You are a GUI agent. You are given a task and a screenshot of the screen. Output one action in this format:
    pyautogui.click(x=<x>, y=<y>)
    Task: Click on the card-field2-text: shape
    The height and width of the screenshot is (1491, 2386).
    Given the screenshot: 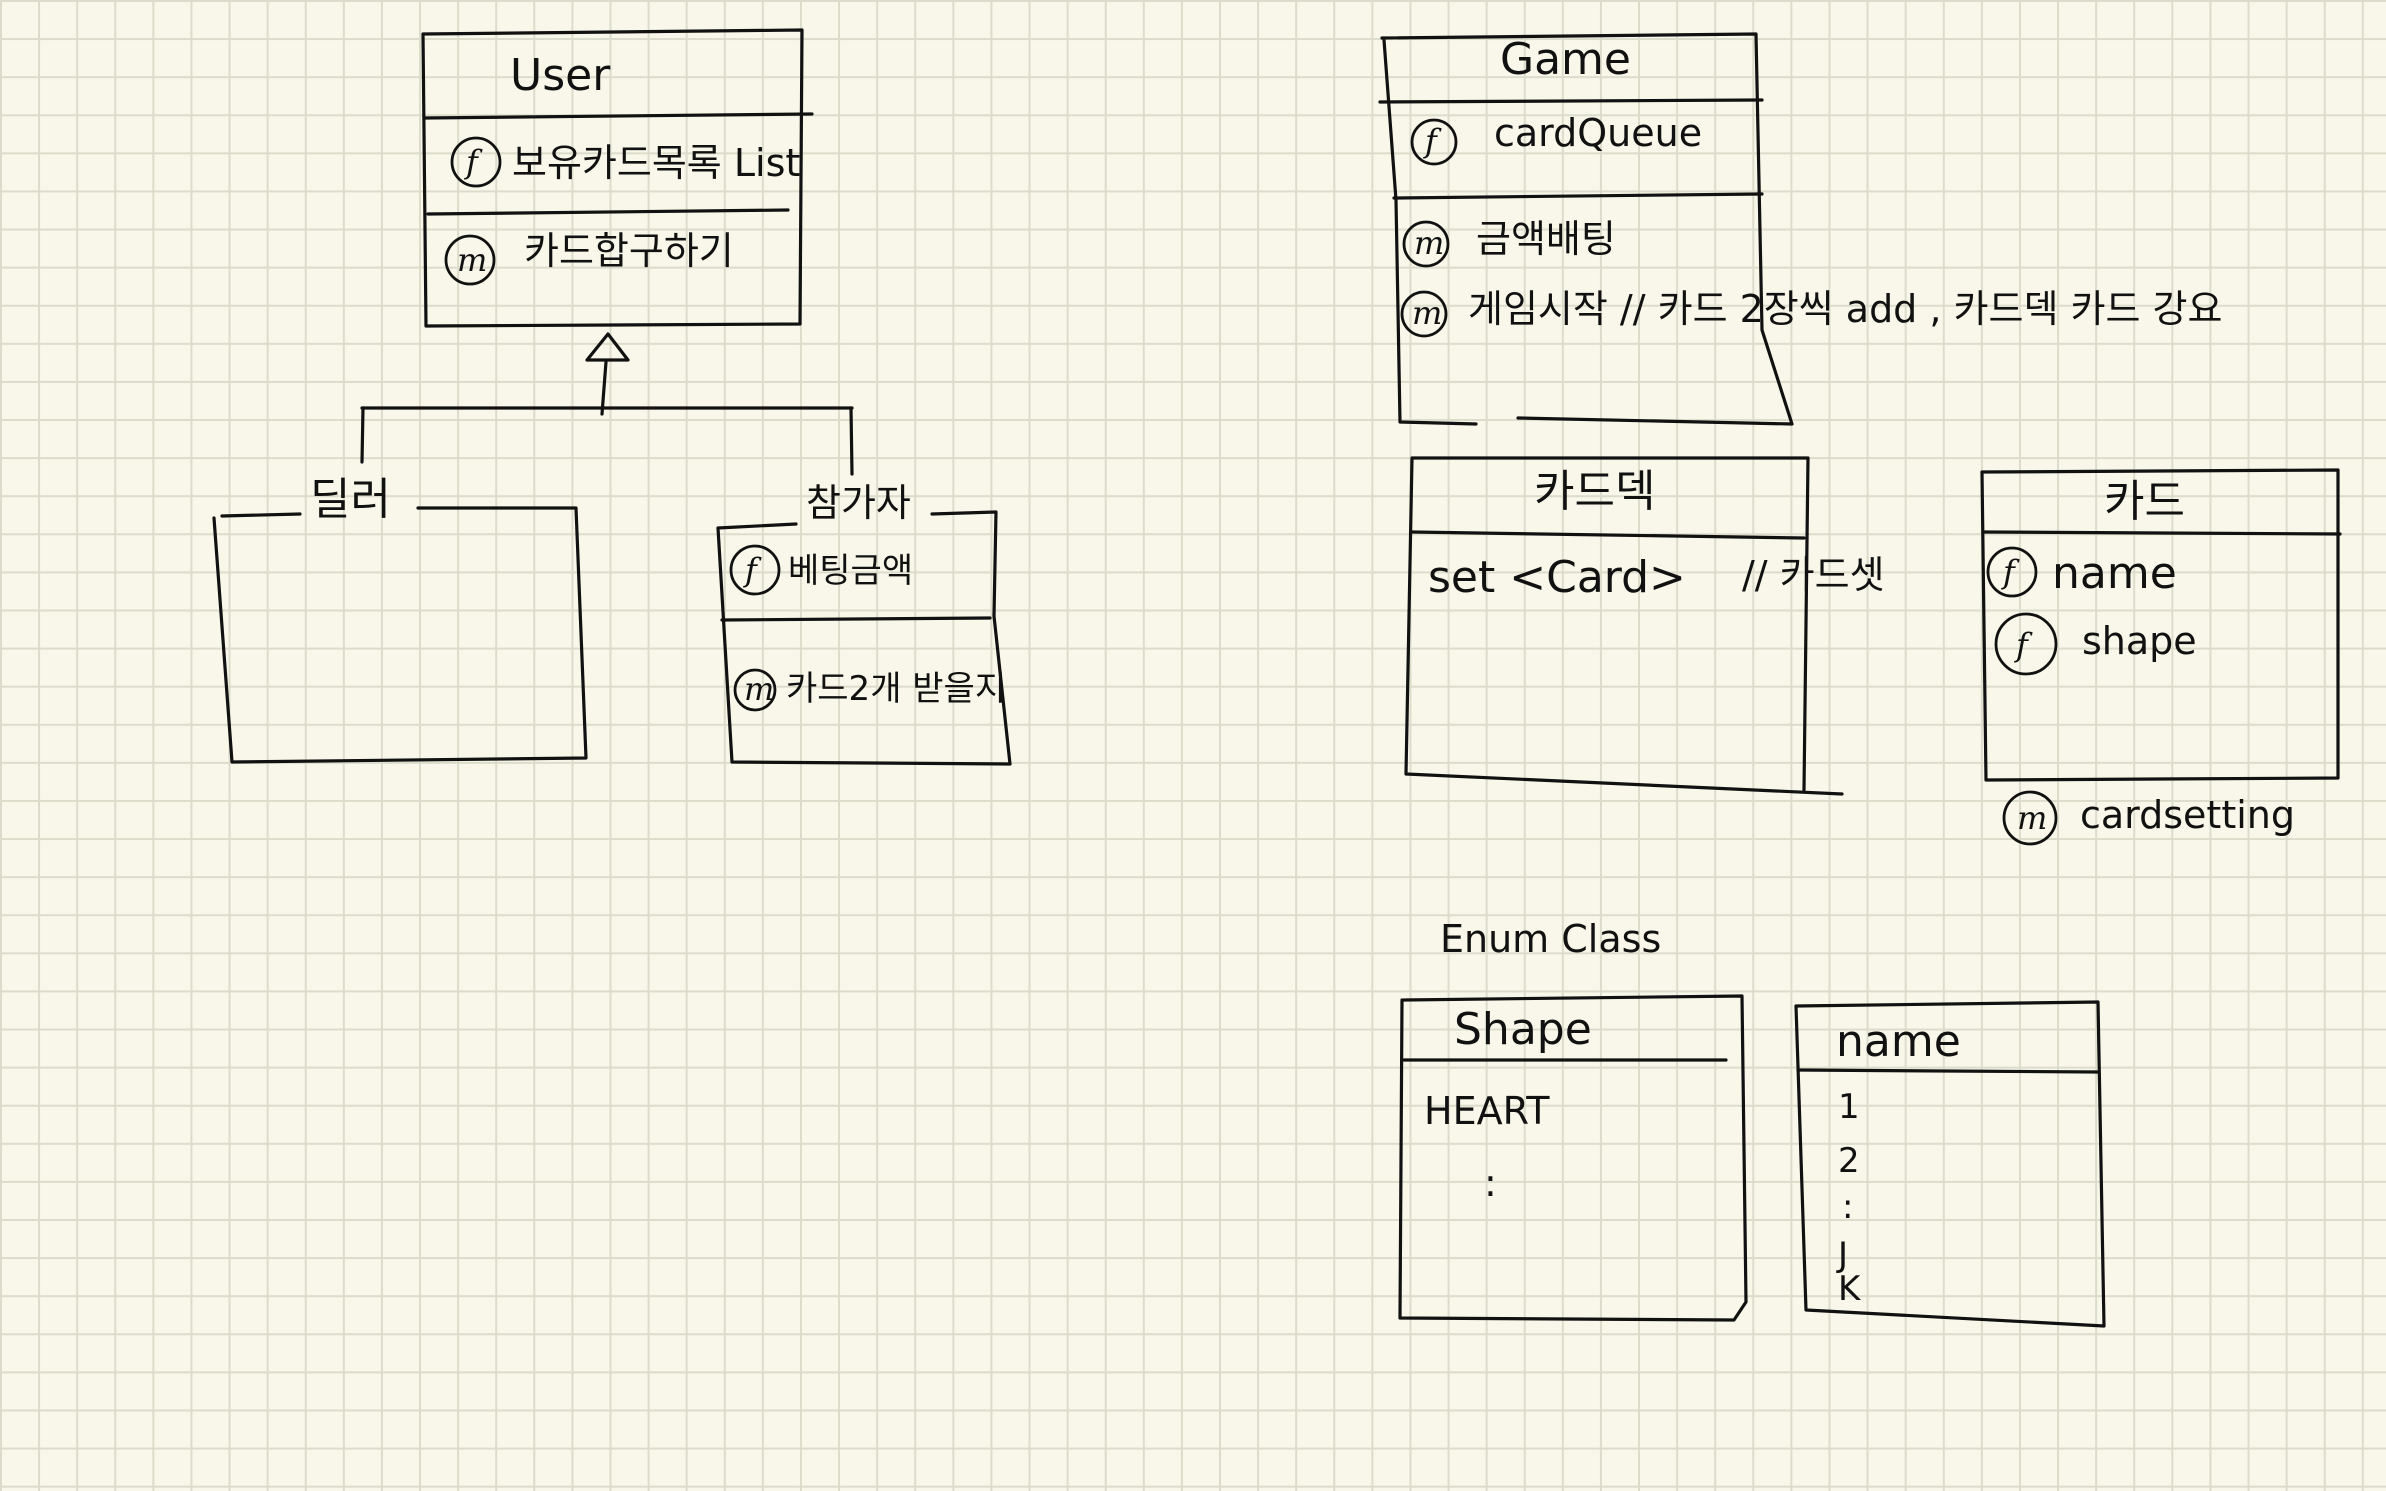 What is the action you would take?
    pyautogui.click(x=2139, y=641)
    